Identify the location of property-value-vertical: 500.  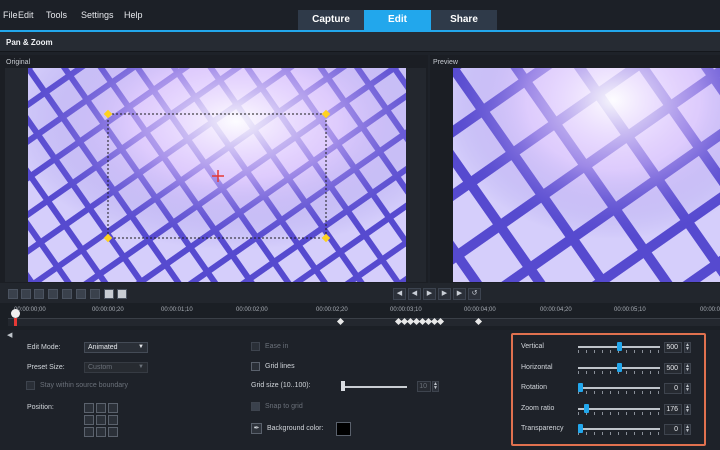
(673, 347).